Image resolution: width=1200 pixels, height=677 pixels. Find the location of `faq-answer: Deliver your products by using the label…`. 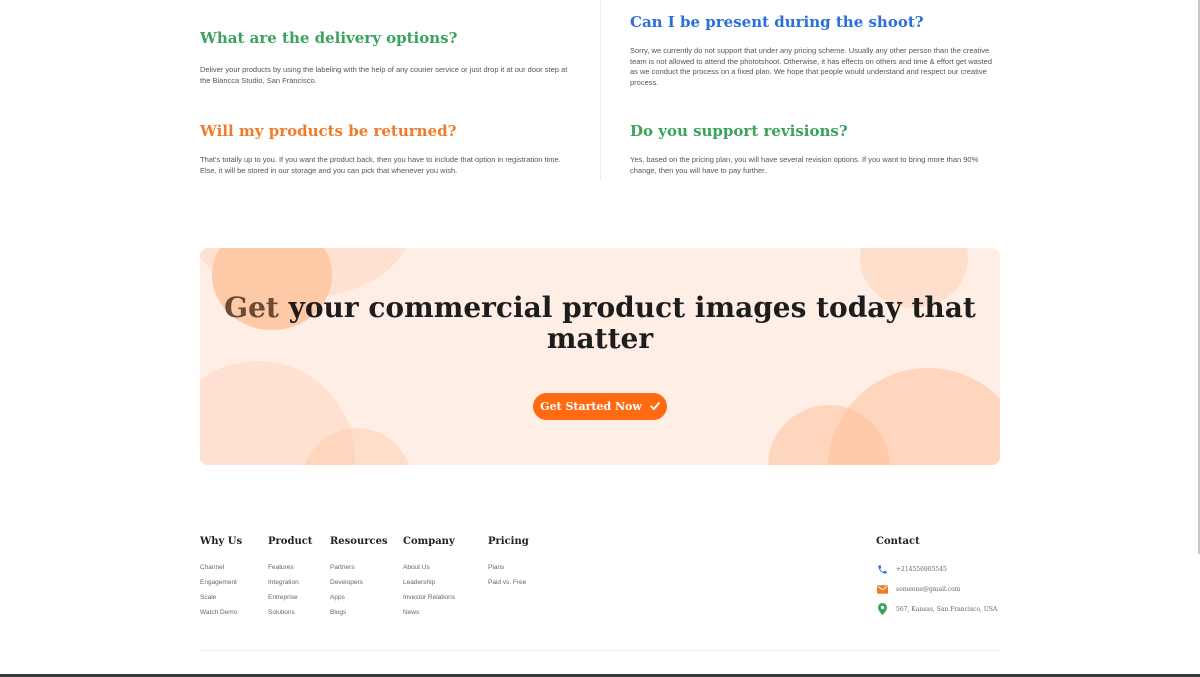

faq-answer: Deliver your products by using the label… is located at coordinates (384, 75).